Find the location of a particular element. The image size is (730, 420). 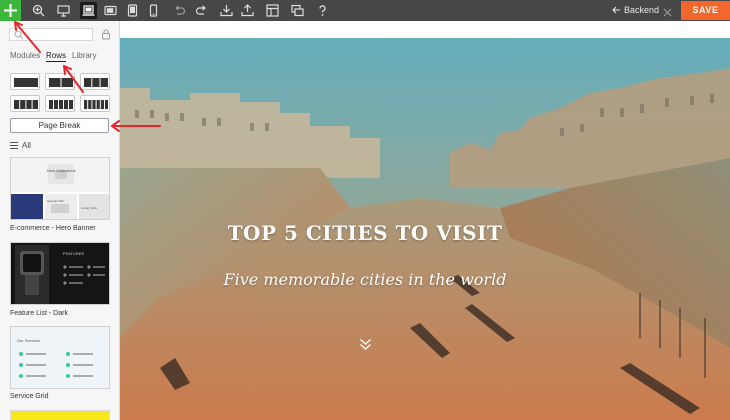

three-column-icon is located at coordinates (96, 82).